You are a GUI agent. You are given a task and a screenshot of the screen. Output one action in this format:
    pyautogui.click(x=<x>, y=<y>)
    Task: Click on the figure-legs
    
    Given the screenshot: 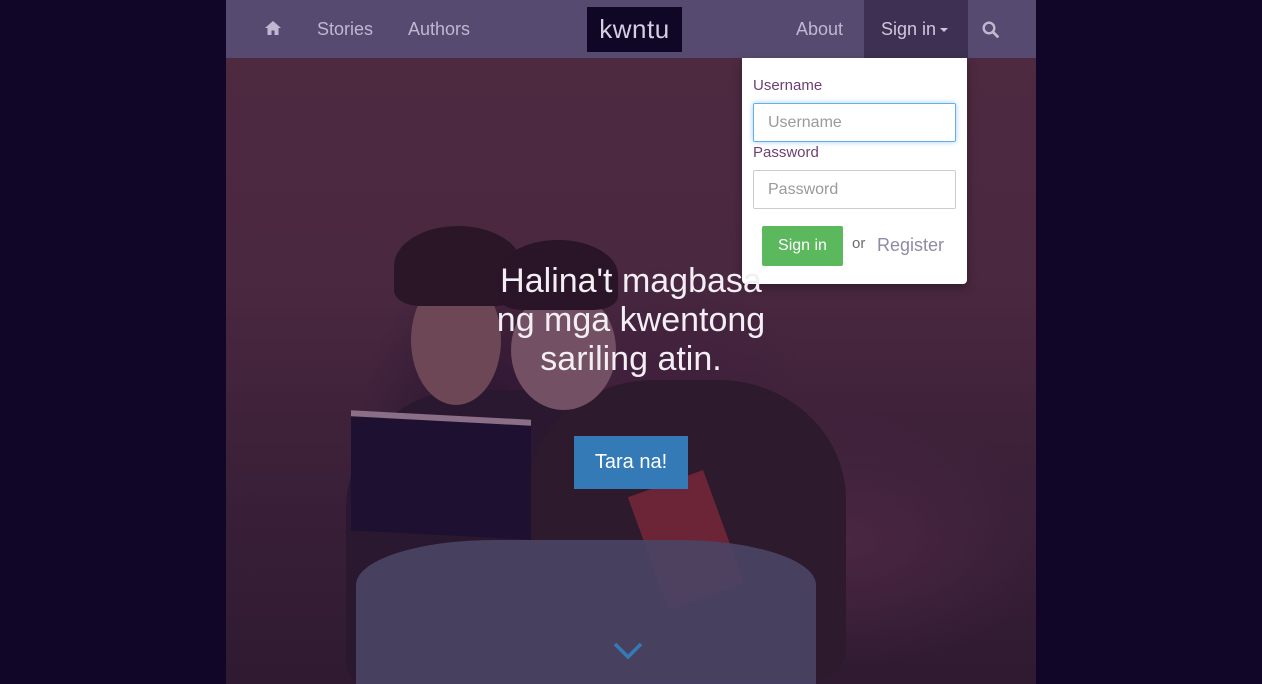 What is the action you would take?
    pyautogui.click(x=586, y=612)
    